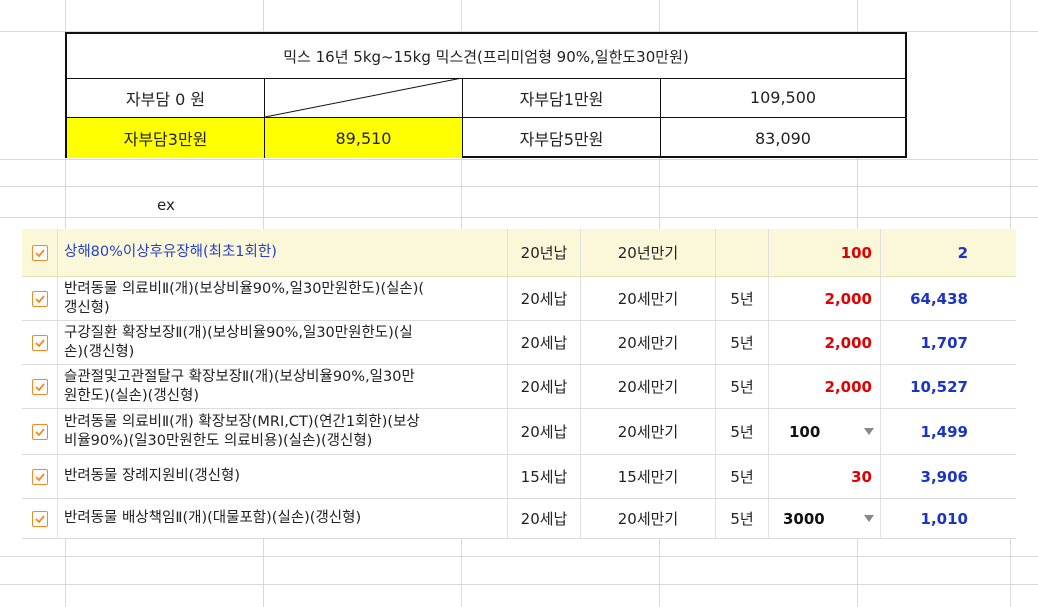 Image resolution: width=1038 pixels, height=607 pixels. I want to click on premium-cell-value: 83,090, so click(783, 138).